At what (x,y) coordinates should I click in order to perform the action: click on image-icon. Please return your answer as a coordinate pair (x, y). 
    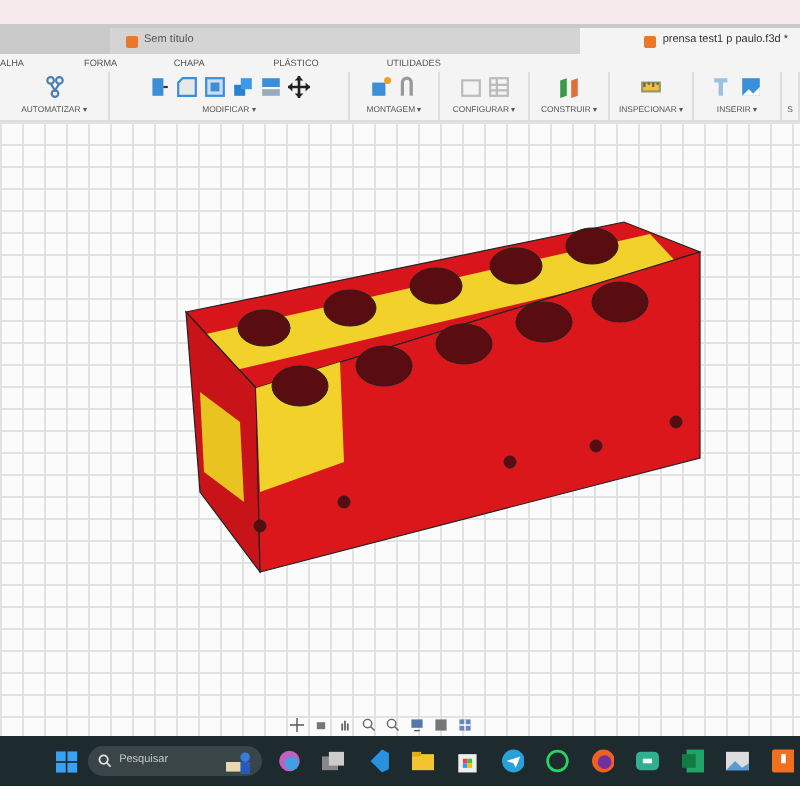
    Looking at the image, I should click on (751, 87).